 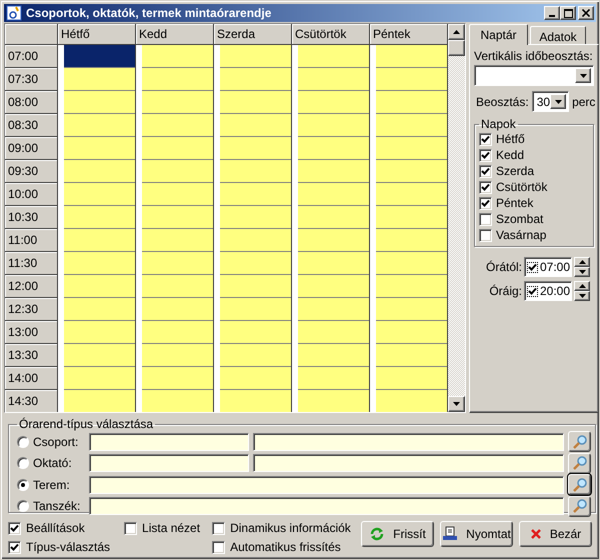 I want to click on spin-button, so click(x=582, y=267).